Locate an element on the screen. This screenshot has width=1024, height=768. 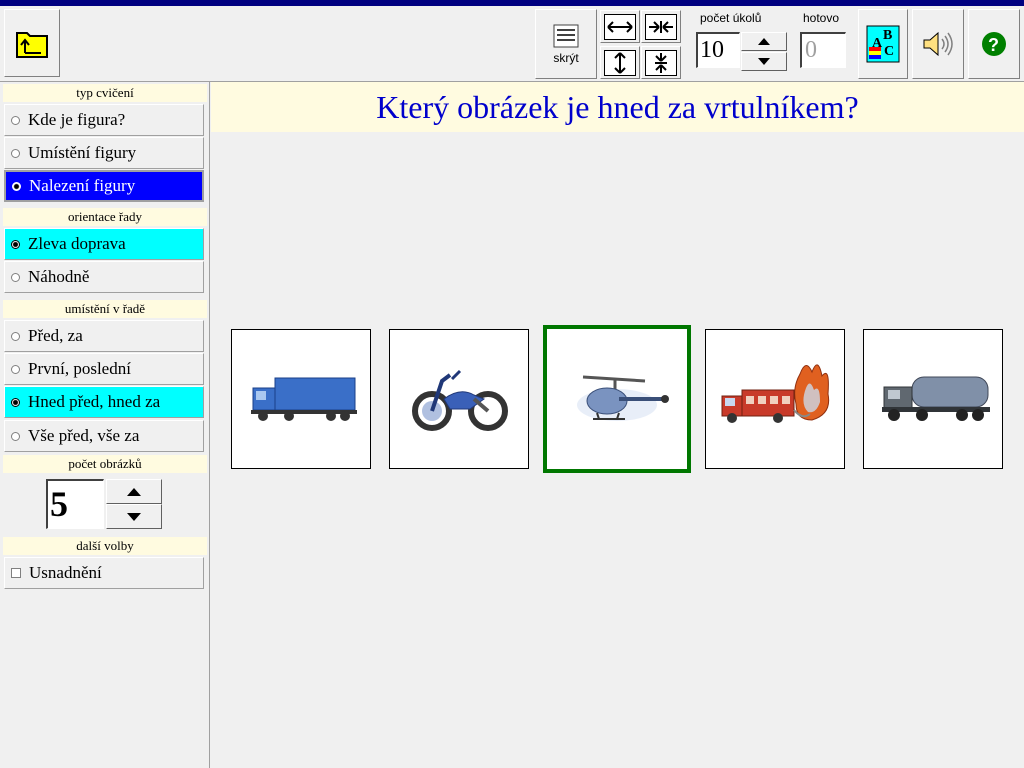
task-count-down-button is located at coordinates (764, 61).